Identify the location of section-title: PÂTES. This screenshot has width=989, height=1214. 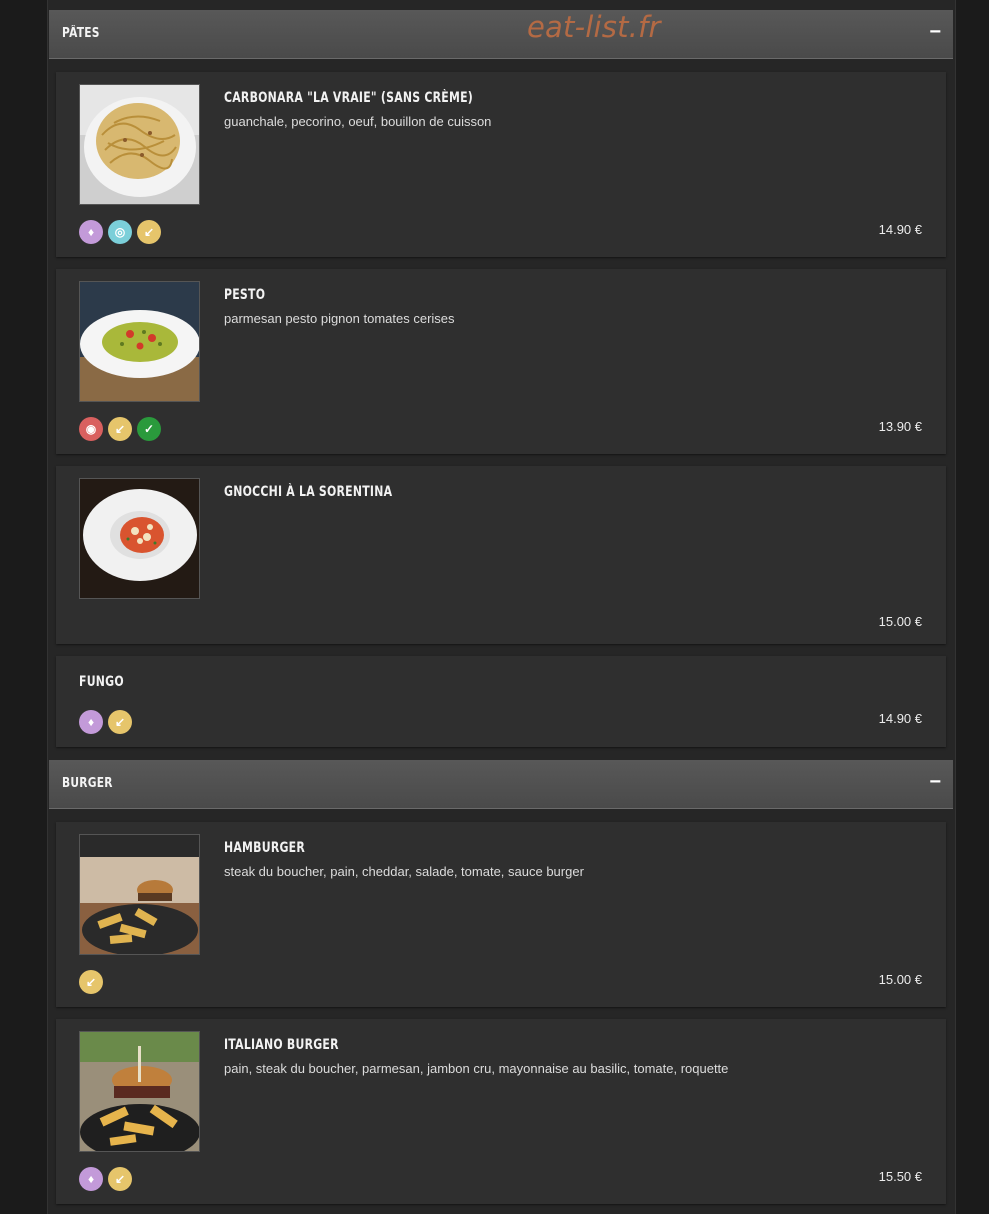
(81, 33).